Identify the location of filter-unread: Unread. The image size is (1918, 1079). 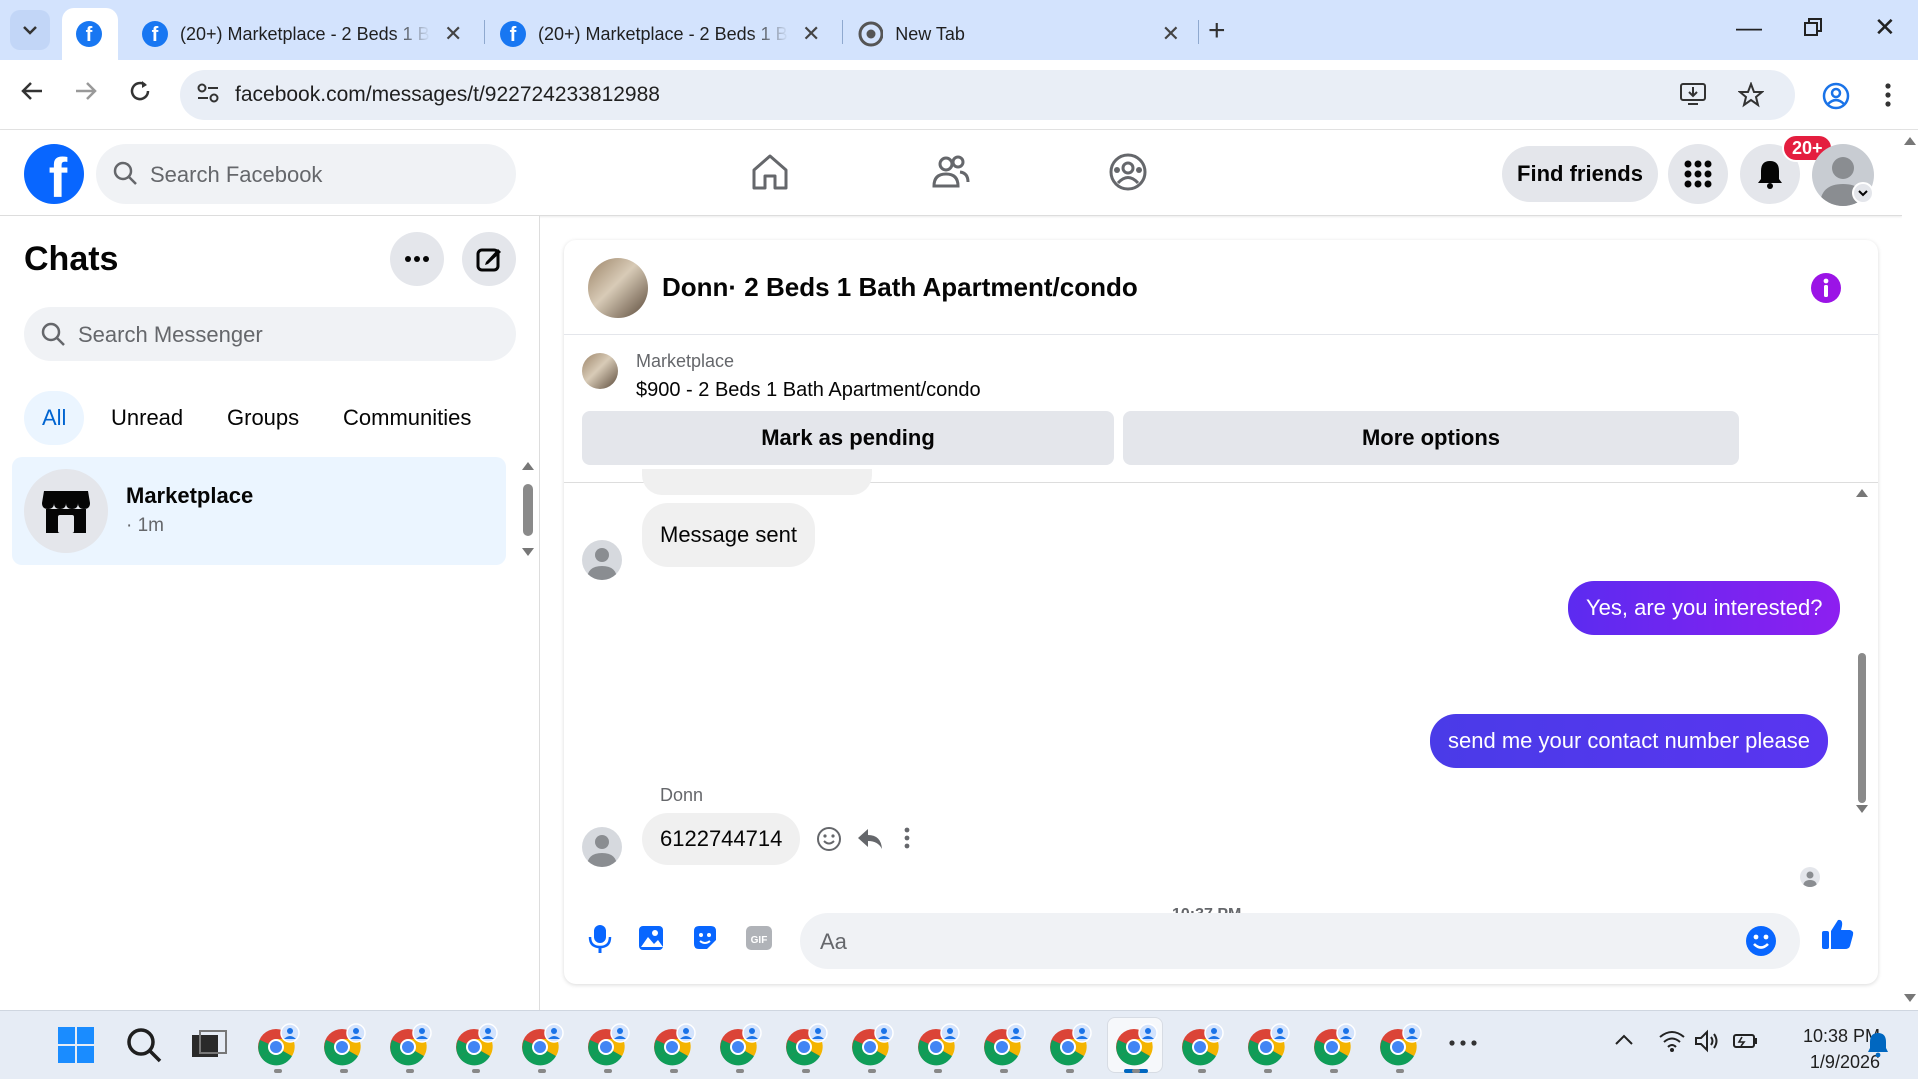
(147, 418).